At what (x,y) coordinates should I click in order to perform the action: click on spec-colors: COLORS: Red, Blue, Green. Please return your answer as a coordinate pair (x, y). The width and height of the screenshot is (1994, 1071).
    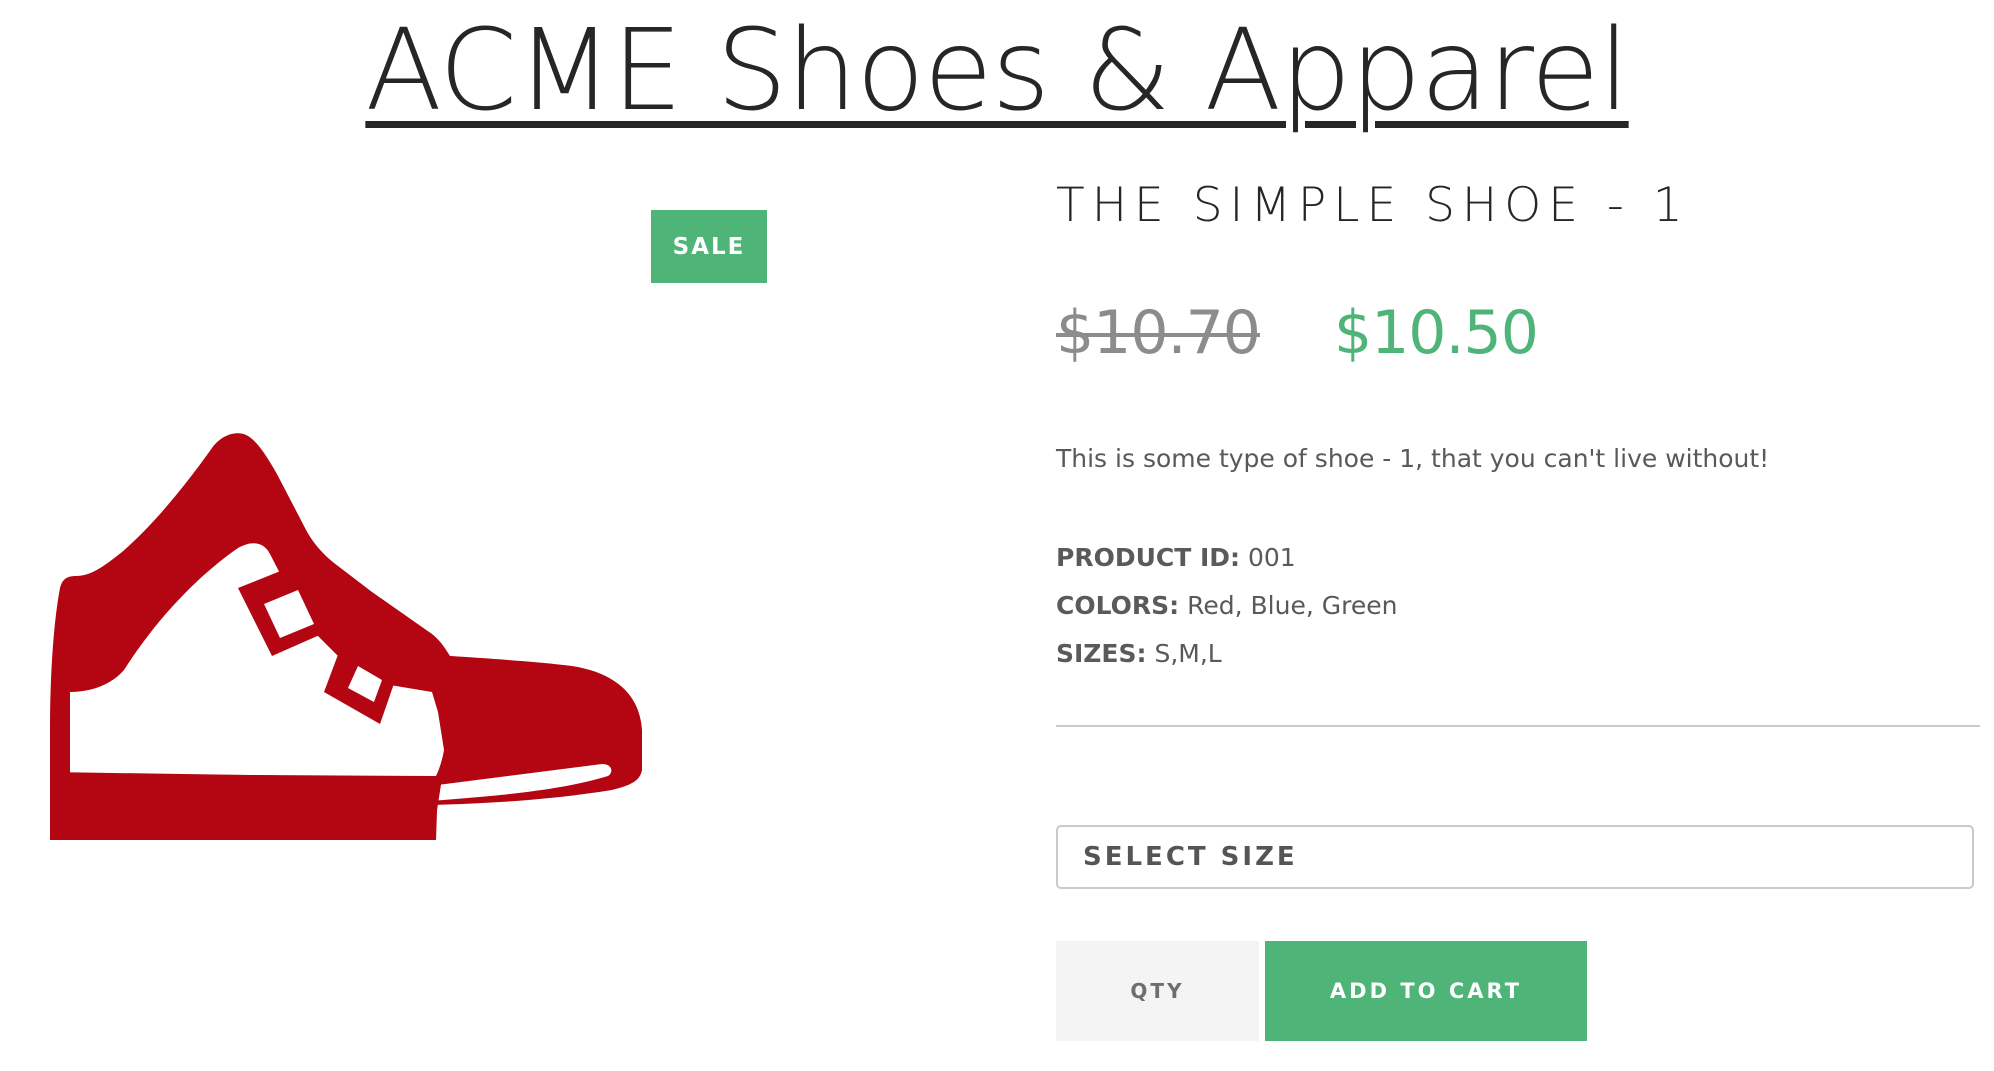
    Looking at the image, I should click on (1226, 610).